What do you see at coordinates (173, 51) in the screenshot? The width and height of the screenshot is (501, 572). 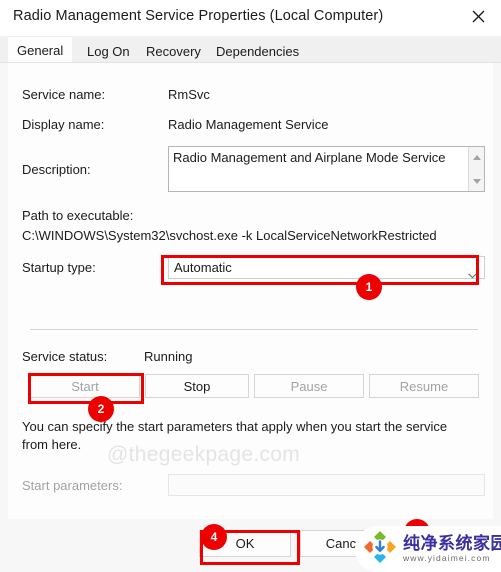 I see `tab-recovery: Recovery` at bounding box center [173, 51].